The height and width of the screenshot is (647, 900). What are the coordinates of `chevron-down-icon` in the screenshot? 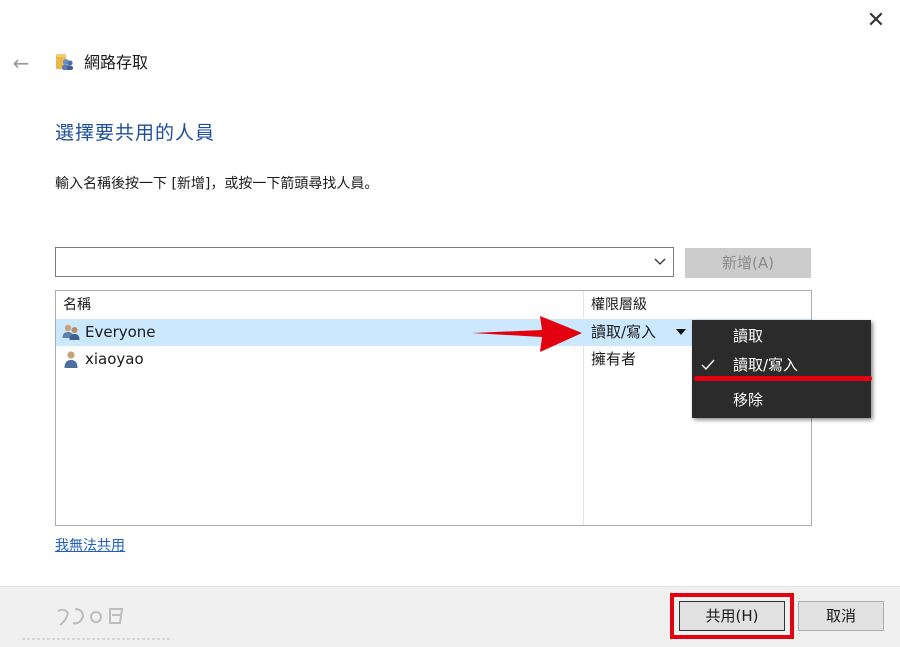 It's located at (660, 261).